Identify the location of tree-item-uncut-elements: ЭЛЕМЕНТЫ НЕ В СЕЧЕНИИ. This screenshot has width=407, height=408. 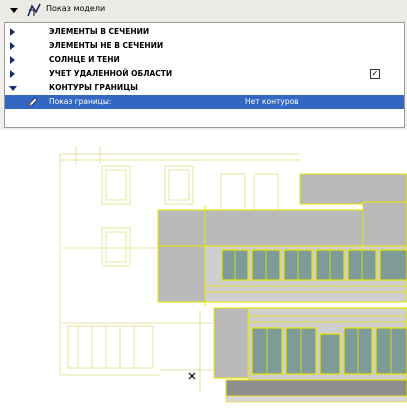
(204, 46).